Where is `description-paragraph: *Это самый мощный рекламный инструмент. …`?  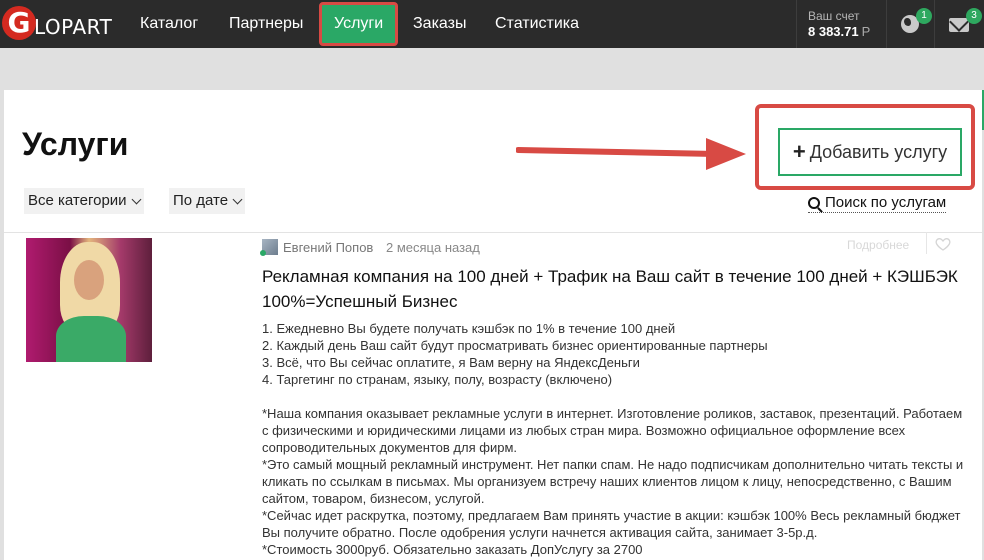
description-paragraph: *Это самый мощный рекламный инструмент. … is located at coordinates (613, 481).